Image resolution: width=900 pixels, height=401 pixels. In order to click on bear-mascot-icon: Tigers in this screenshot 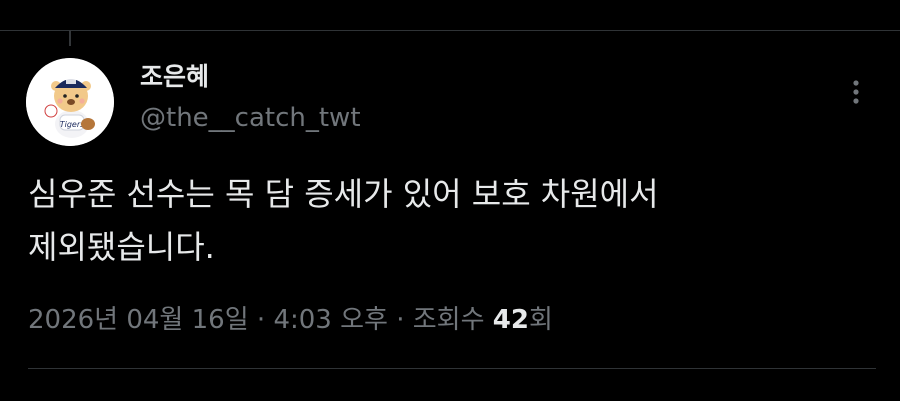, I will do `click(70, 102)`.